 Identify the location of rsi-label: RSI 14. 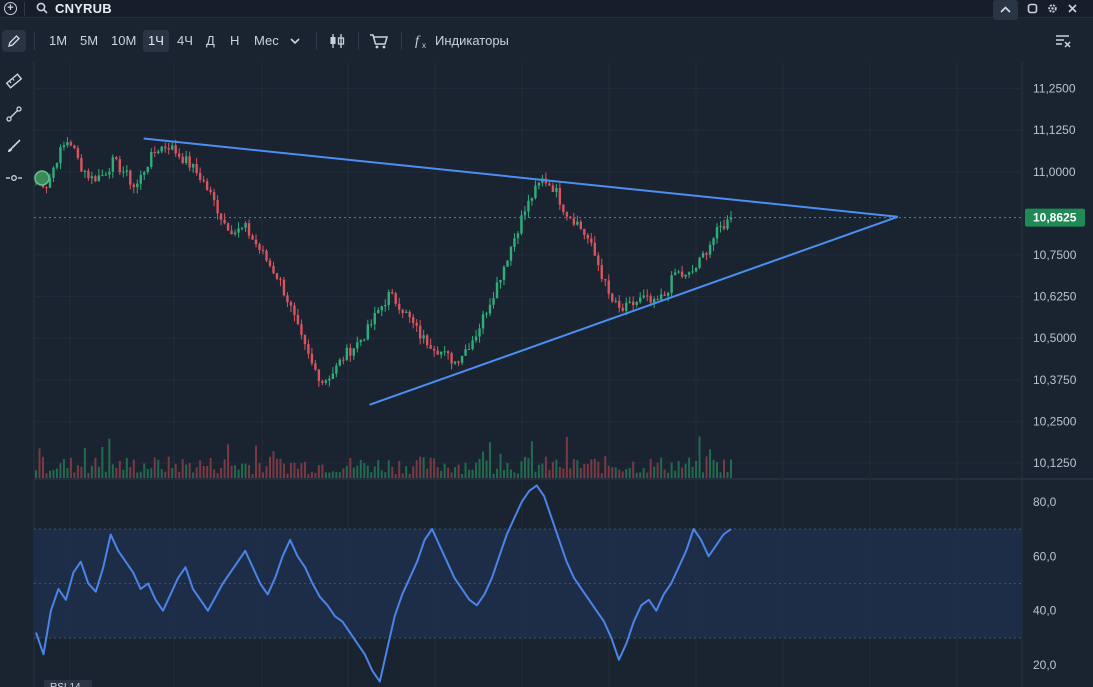
(65, 684).